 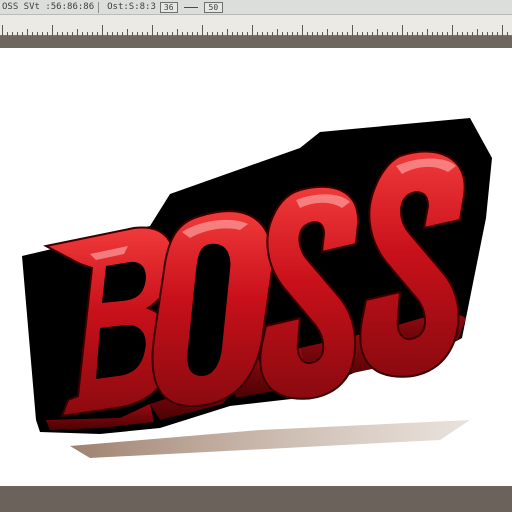 I want to click on toolbar-label: OSS SVt :56:86:86, so click(x=48, y=7).